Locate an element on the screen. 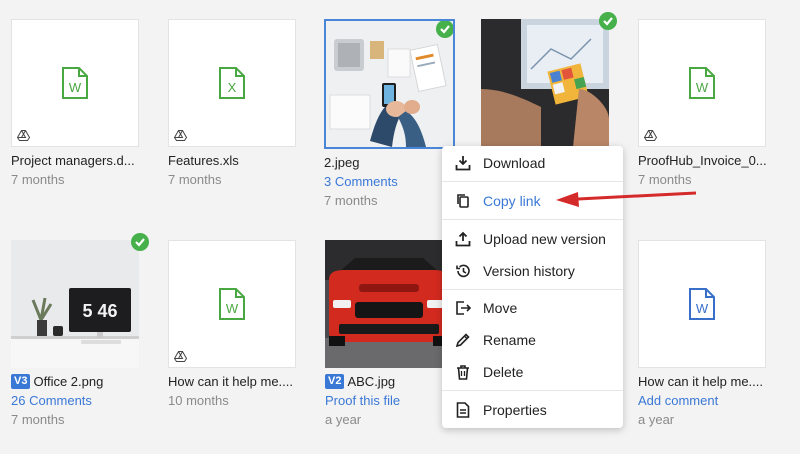  clock-display: 5 46 is located at coordinates (99, 311).